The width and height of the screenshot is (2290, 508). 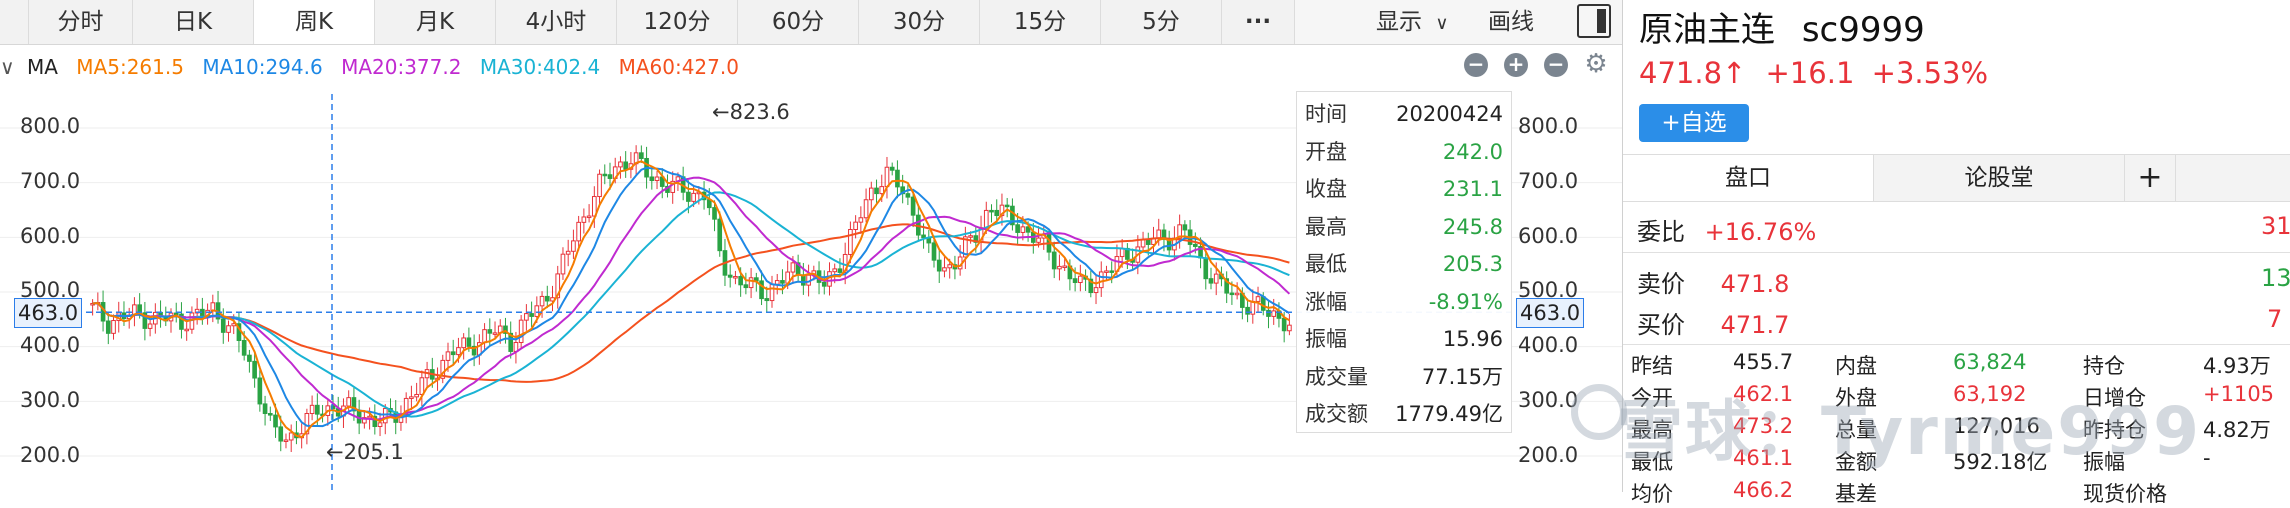 What do you see at coordinates (1476, 65) in the screenshot?
I see `zoom-out-icon: −` at bounding box center [1476, 65].